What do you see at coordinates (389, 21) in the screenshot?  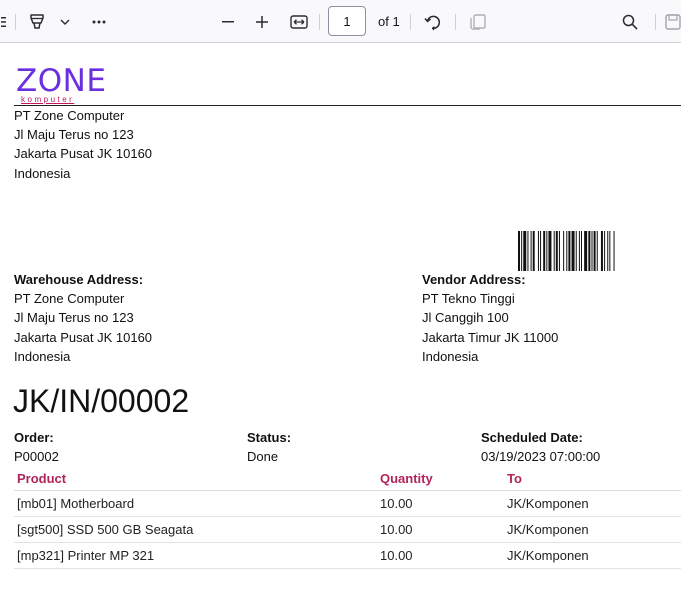 I see `page-count-label: of 1` at bounding box center [389, 21].